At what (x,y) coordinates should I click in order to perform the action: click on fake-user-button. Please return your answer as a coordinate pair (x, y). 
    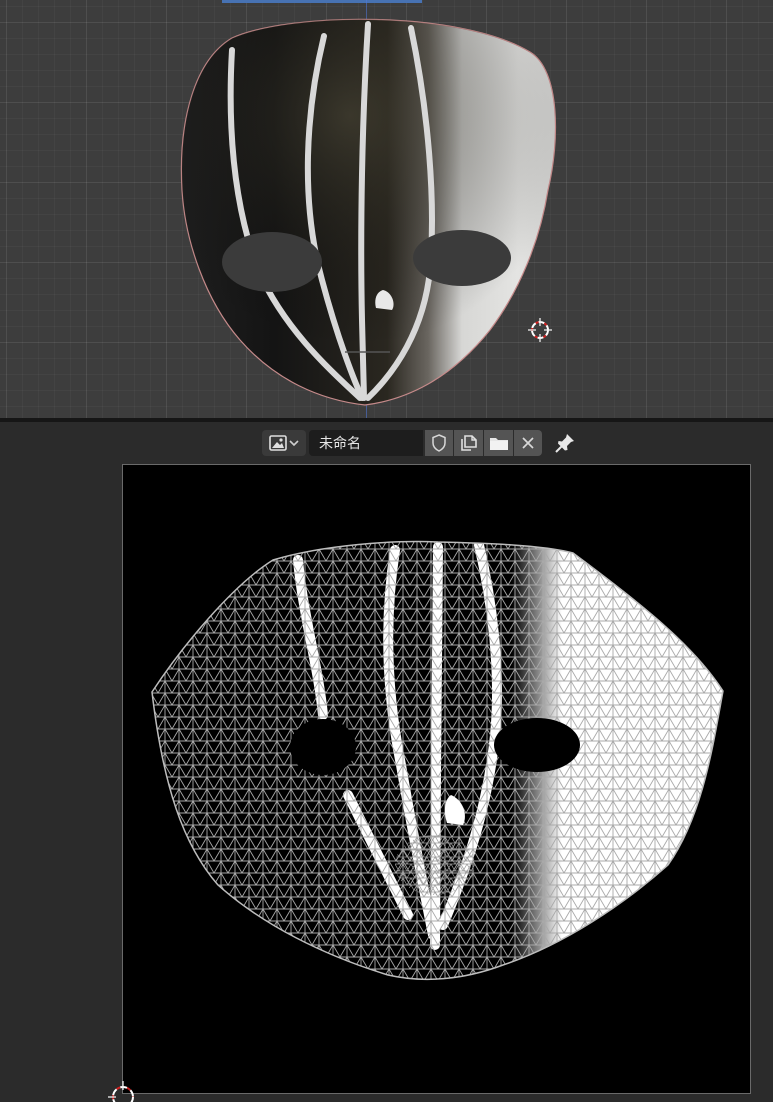
    Looking at the image, I should click on (439, 443).